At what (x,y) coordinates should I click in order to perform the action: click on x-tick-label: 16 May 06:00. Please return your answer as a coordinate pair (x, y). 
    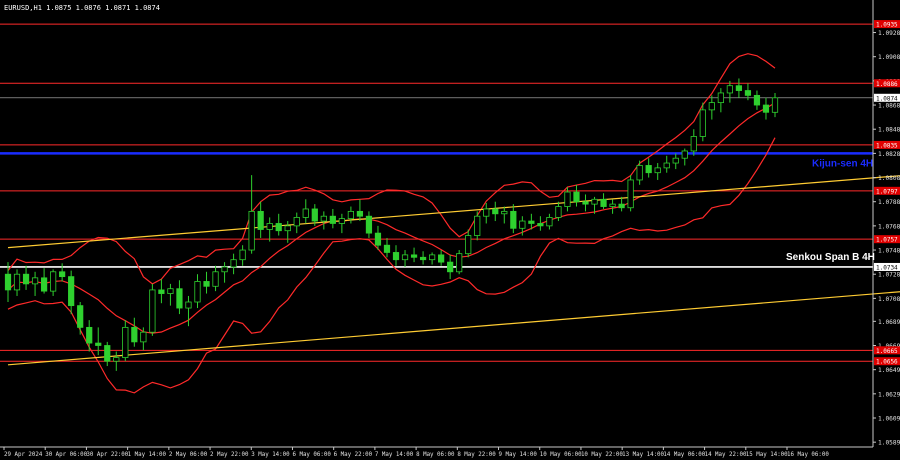
    Looking at the image, I should click on (808, 455).